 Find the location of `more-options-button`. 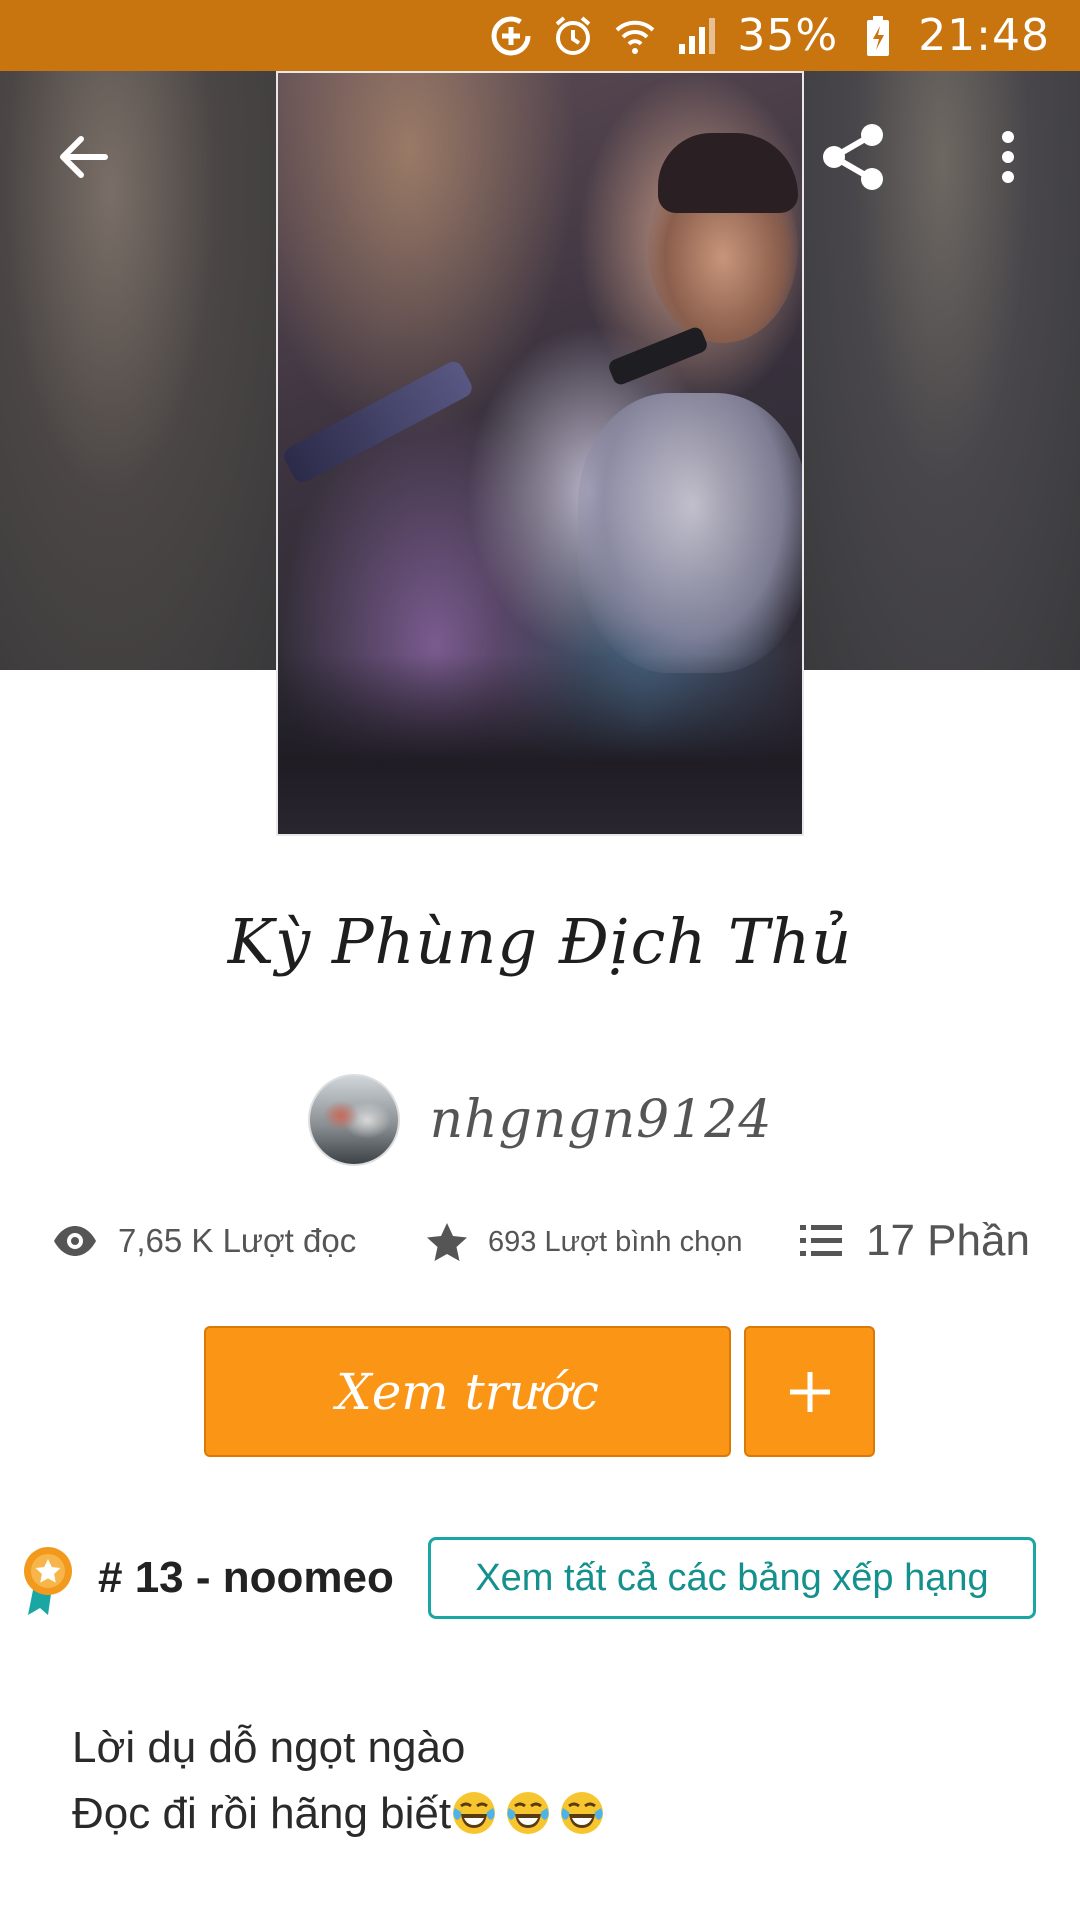

more-options-button is located at coordinates (1008, 157).